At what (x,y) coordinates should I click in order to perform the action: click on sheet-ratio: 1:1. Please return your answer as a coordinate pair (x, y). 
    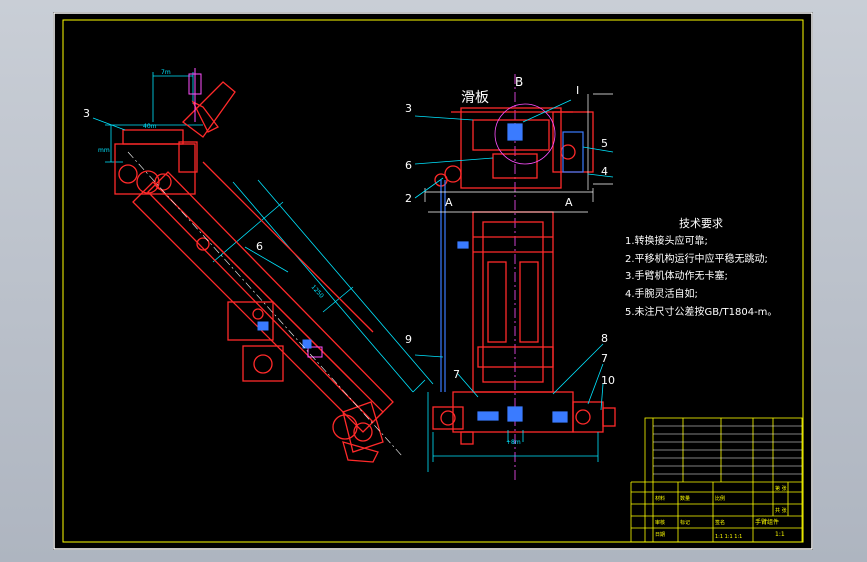
    Looking at the image, I should click on (780, 534).